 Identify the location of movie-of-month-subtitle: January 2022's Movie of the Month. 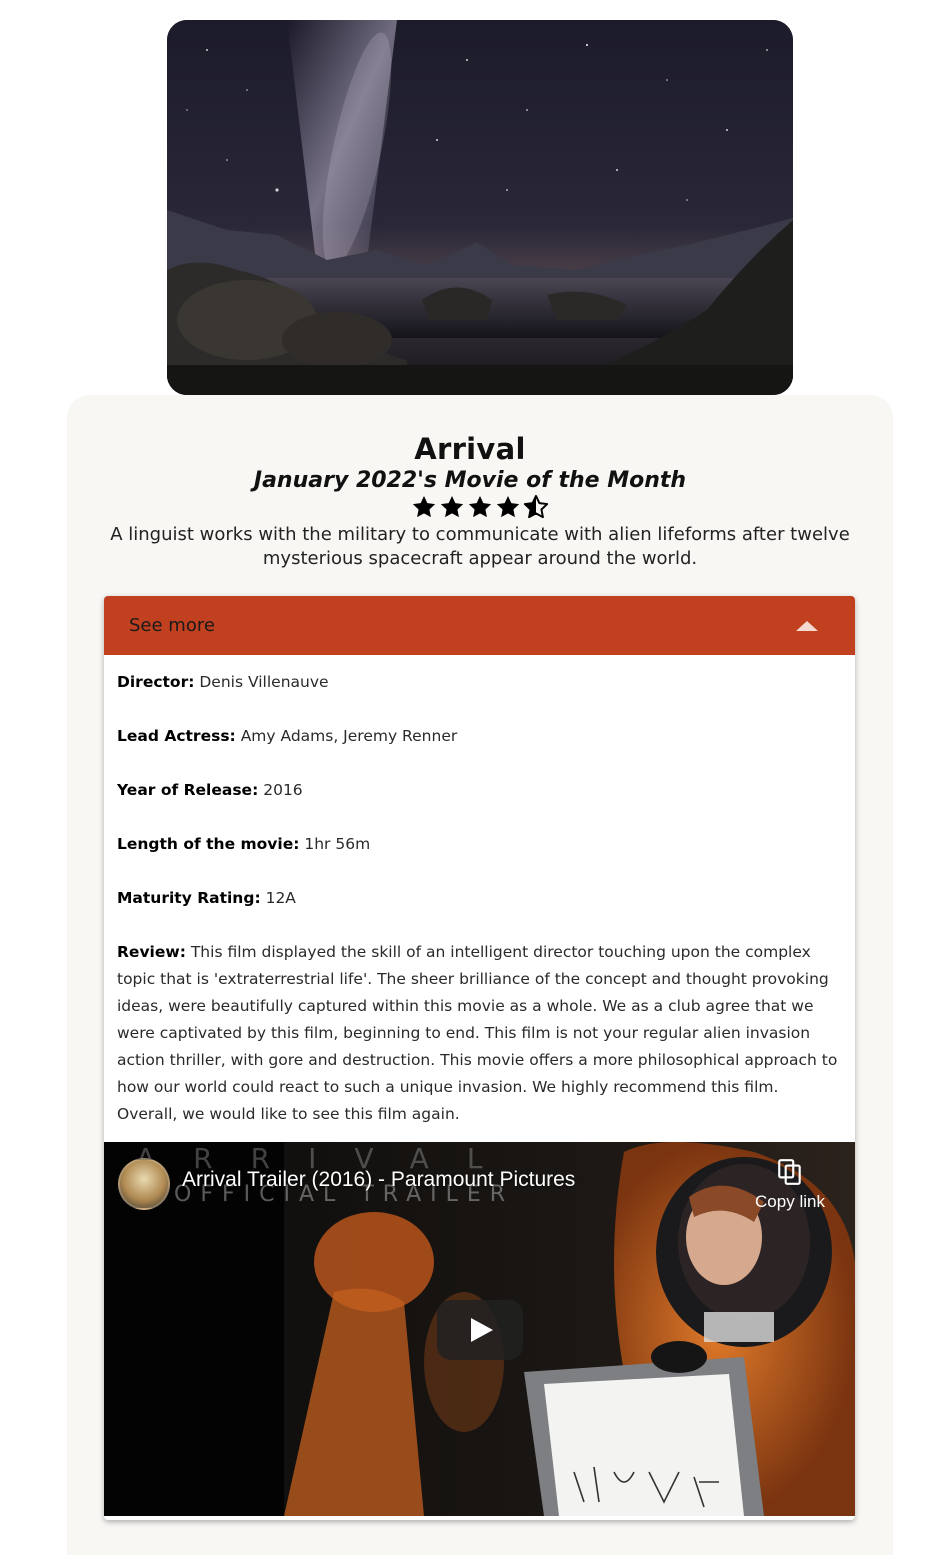
(470, 480).